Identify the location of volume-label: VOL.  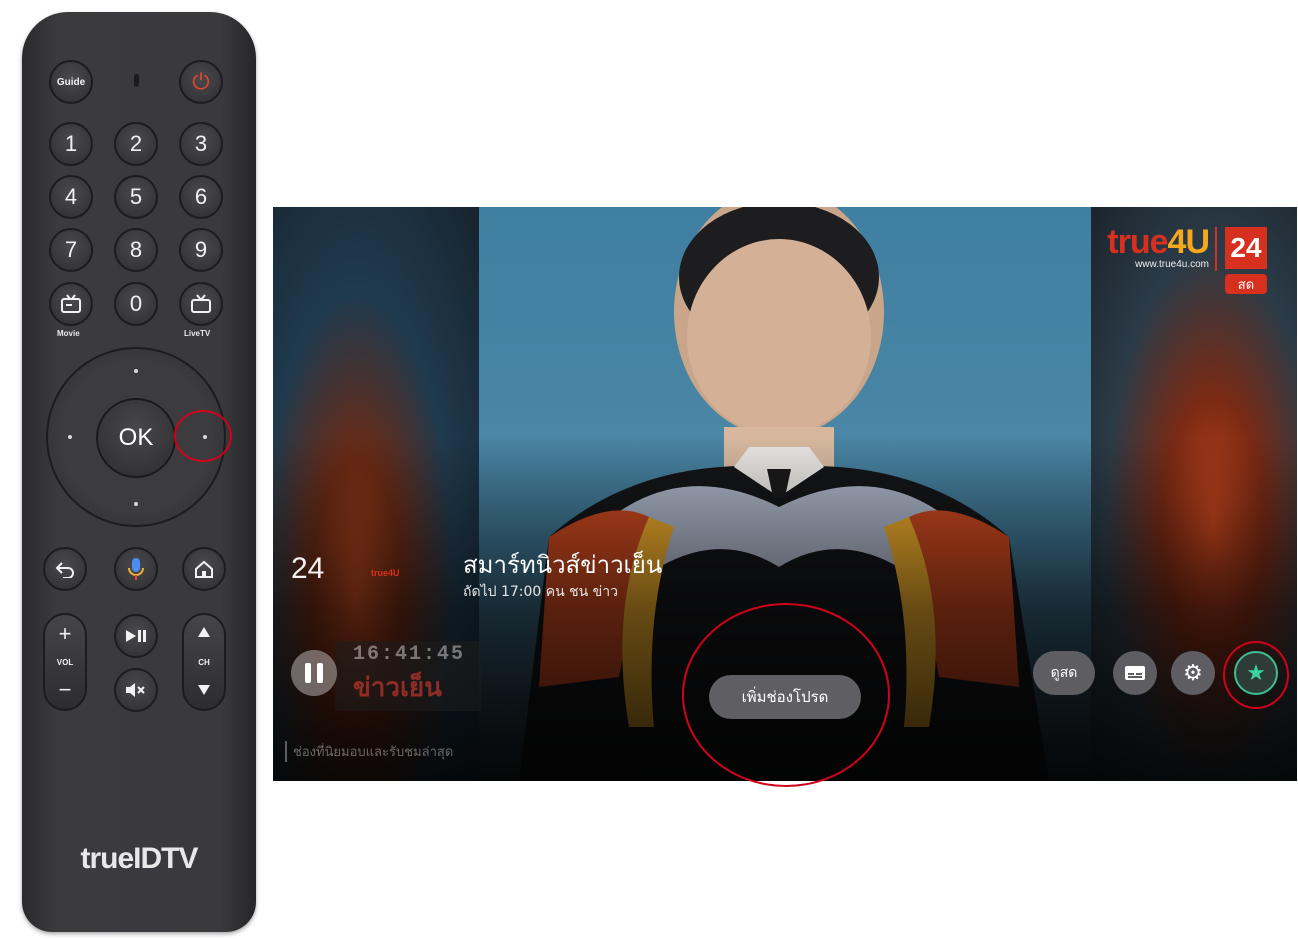
(65, 662).